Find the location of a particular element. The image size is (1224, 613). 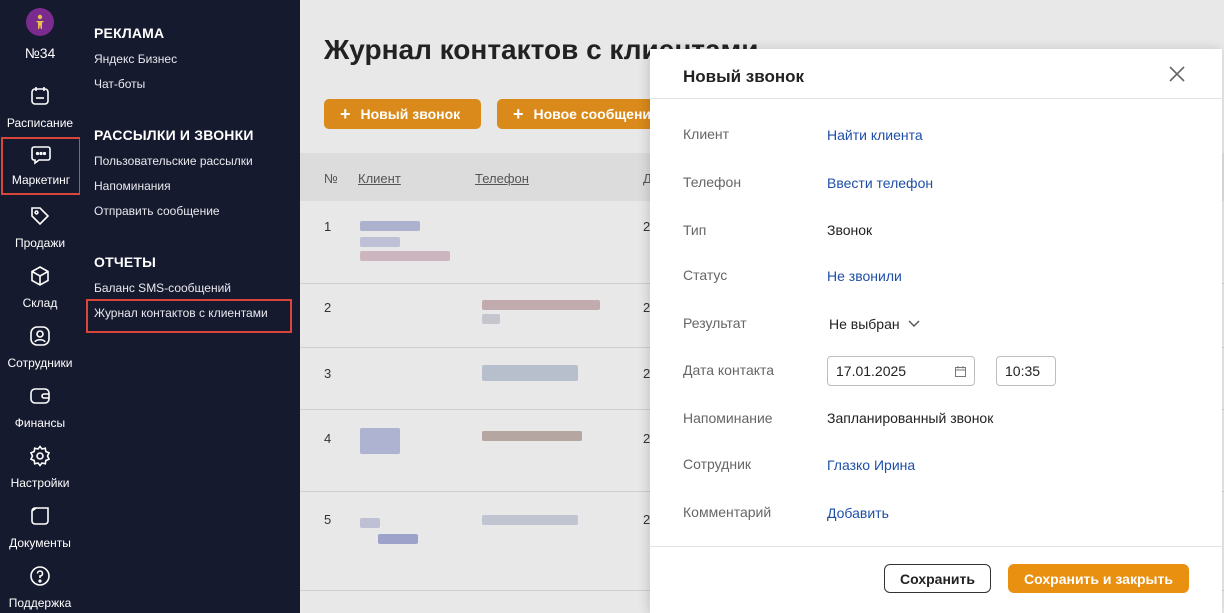

rail-item-sales: Продажи is located at coordinates (40, 231).